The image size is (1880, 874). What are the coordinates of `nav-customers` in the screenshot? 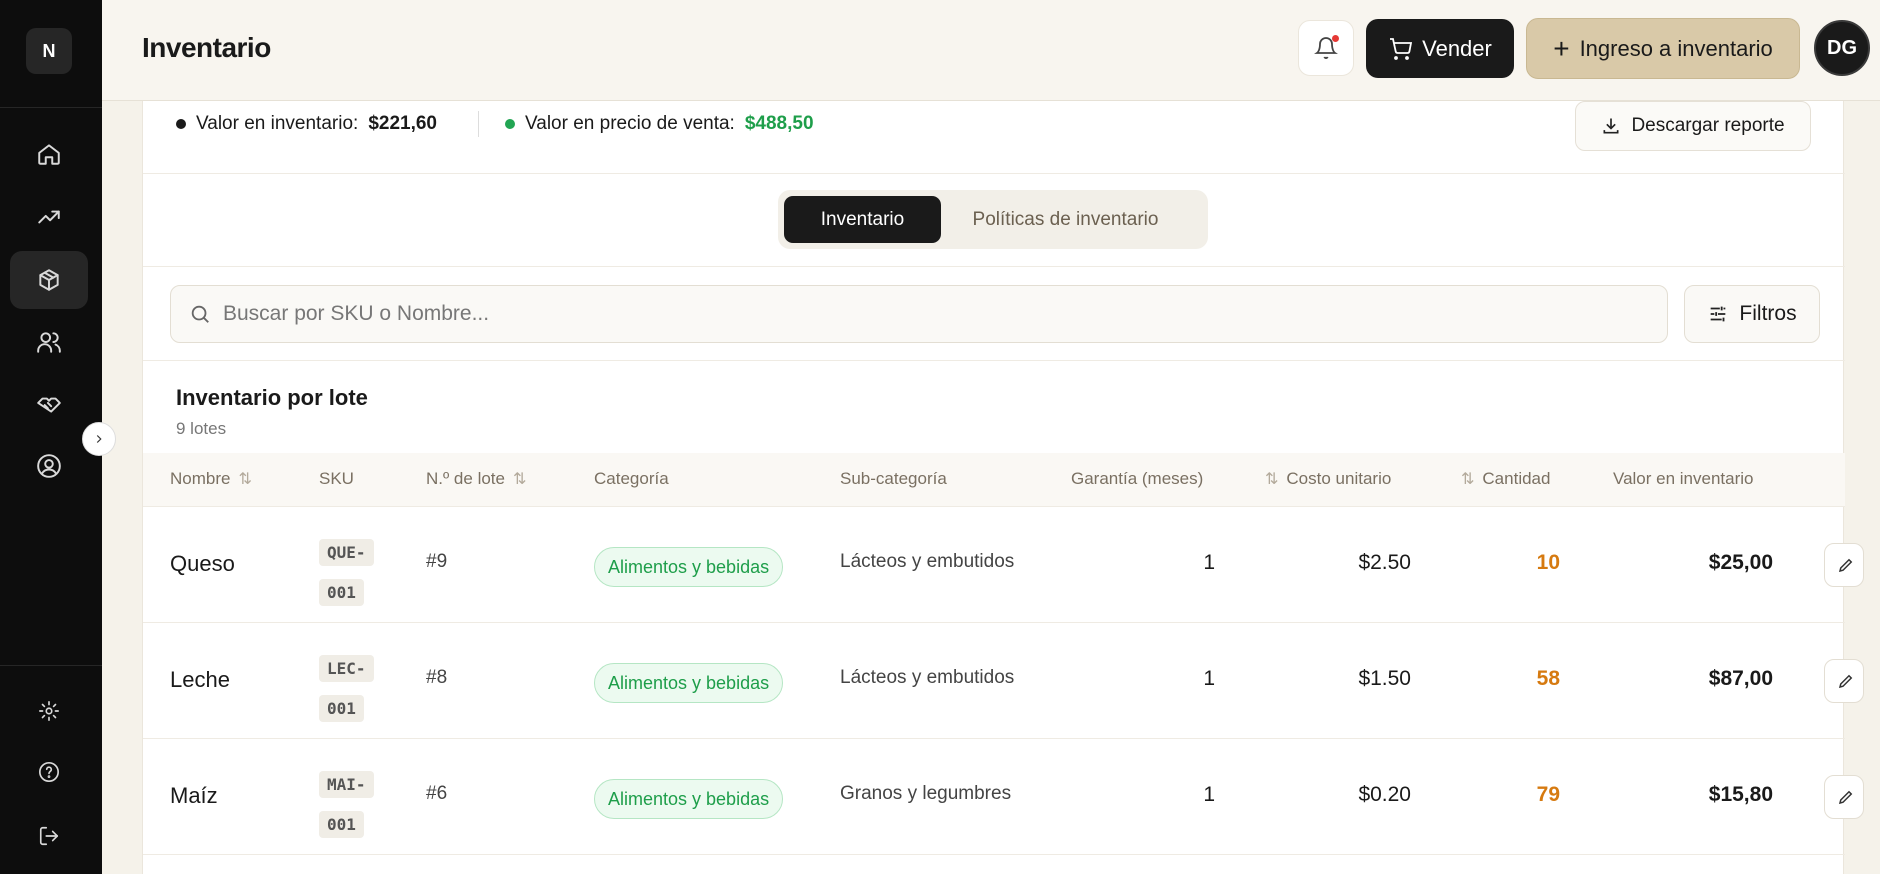 It's located at (49, 342).